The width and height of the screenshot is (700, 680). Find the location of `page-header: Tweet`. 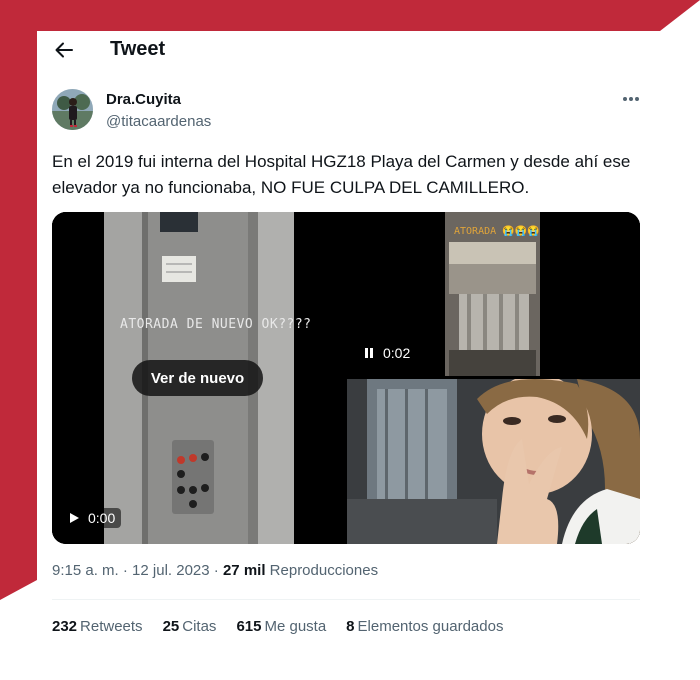

page-header: Tweet is located at coordinates (347, 51).